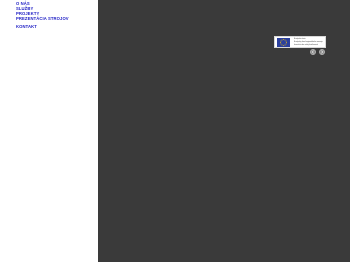 This screenshot has height=262, width=350. What do you see at coordinates (42, 26) in the screenshot?
I see `nav-item-kontakt: KONTAKT` at bounding box center [42, 26].